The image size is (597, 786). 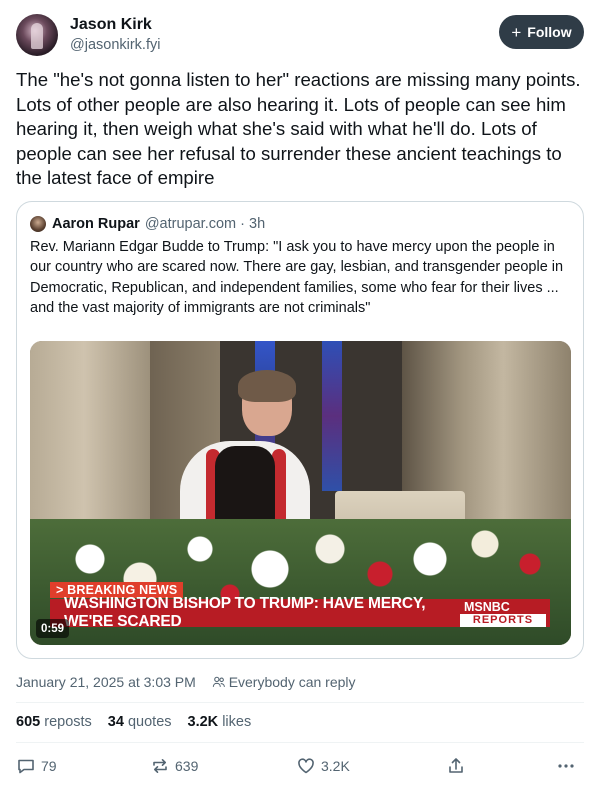 I want to click on likes-count: 3.2K, so click(x=203, y=722).